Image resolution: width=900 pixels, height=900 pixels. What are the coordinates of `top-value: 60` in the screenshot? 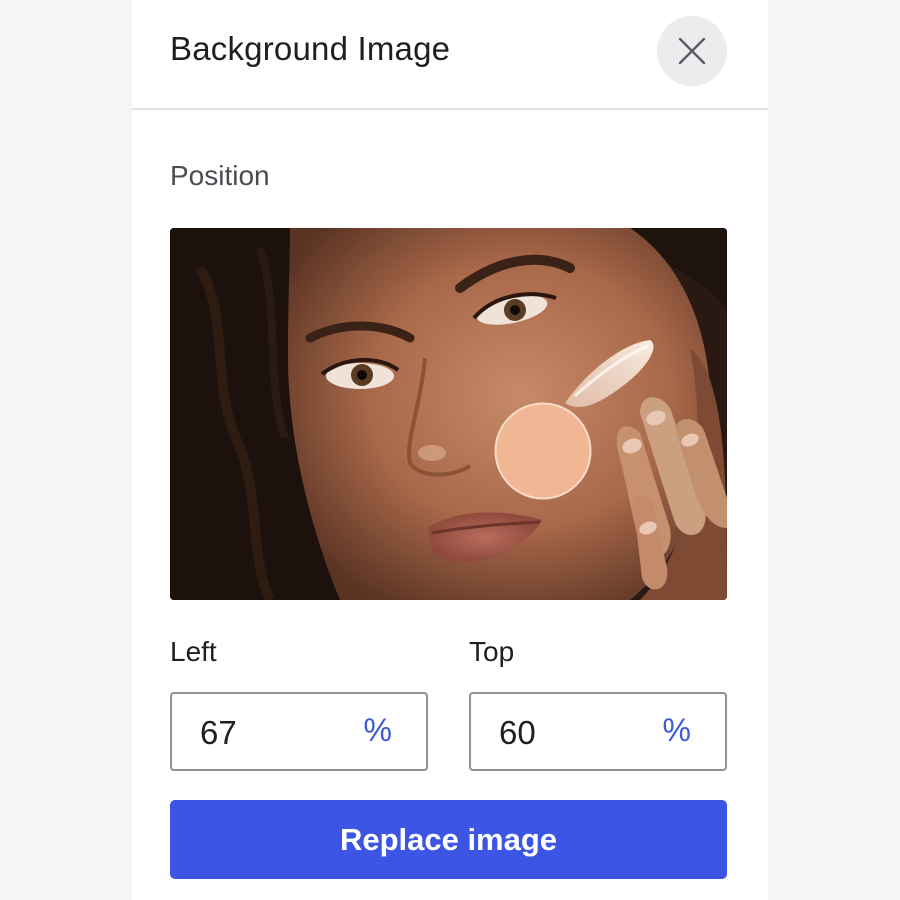 It's located at (517, 732).